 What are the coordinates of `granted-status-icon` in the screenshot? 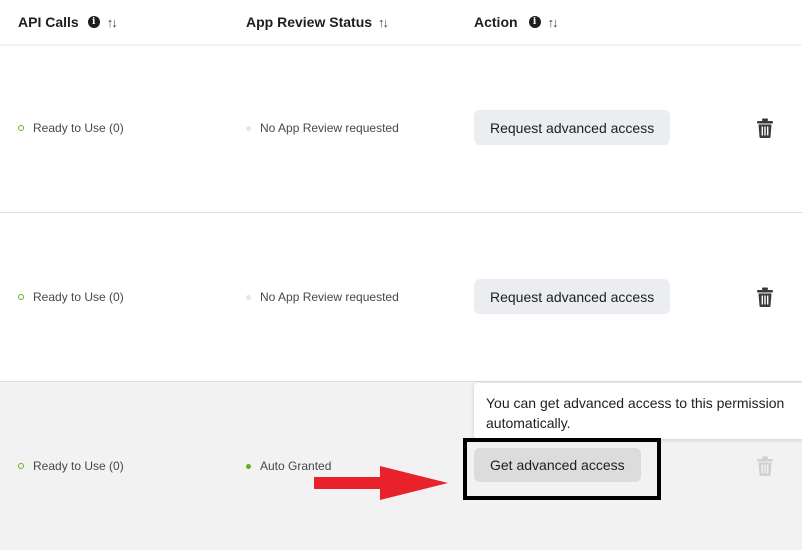 It's located at (248, 466).